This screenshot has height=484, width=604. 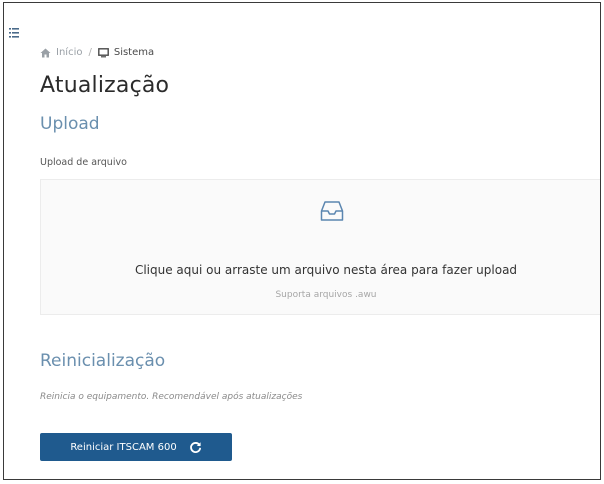 I want to click on reboot-button: Reiniciar ITSCAM 600, so click(x=136, y=447).